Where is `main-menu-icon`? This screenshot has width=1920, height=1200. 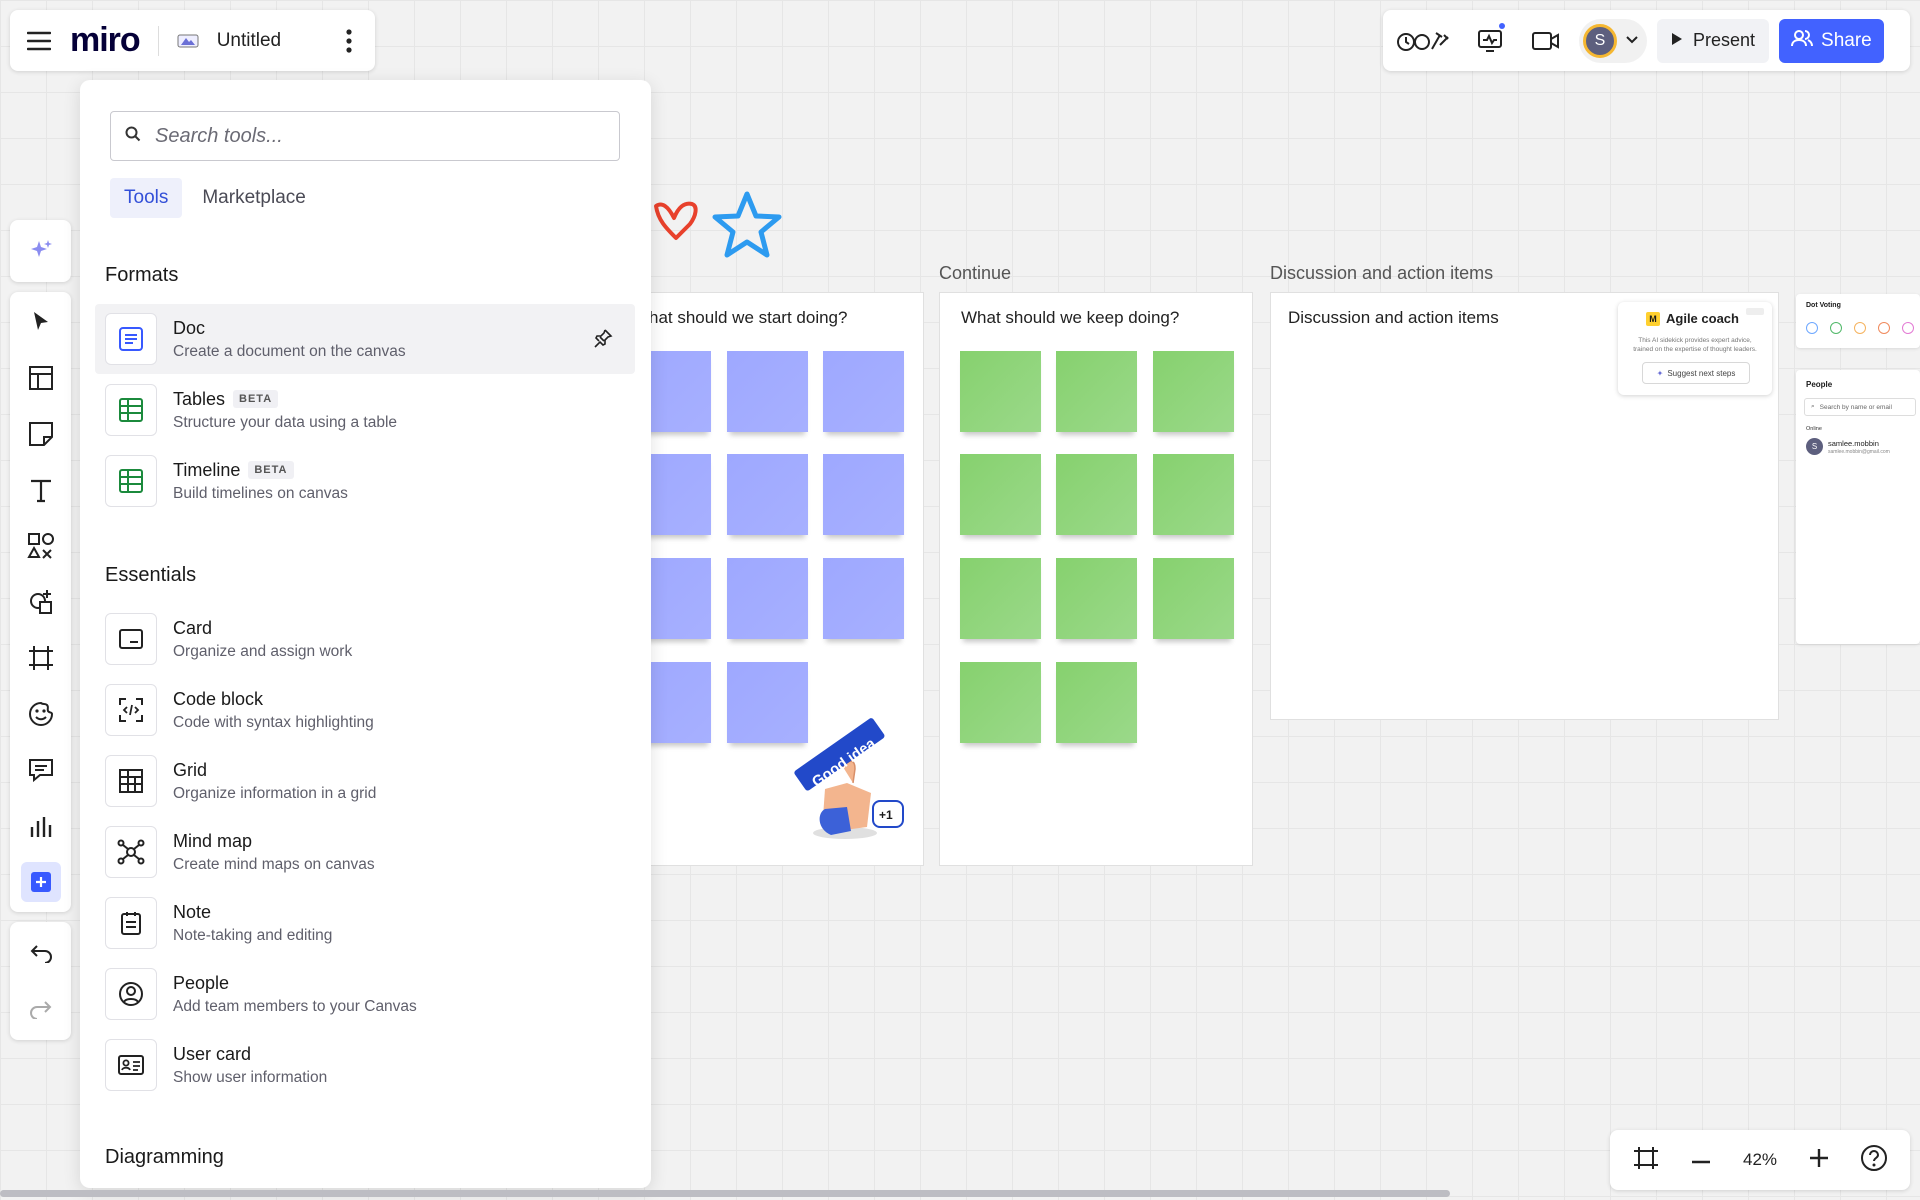
main-menu-icon is located at coordinates (39, 41).